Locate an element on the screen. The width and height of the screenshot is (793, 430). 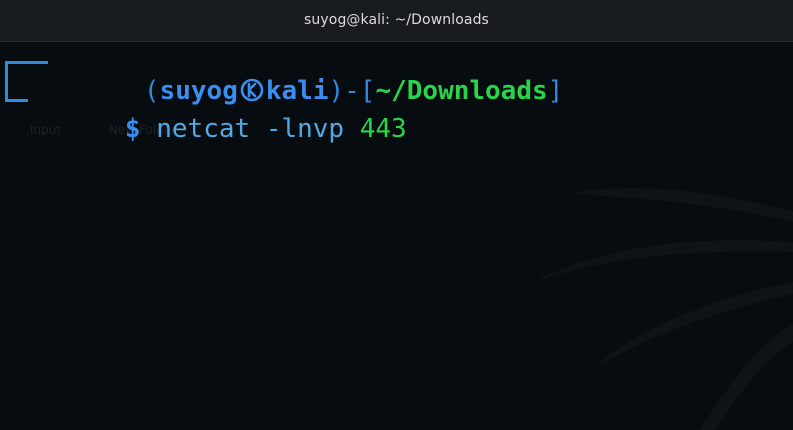
command-program: netcat is located at coordinates (203, 129).